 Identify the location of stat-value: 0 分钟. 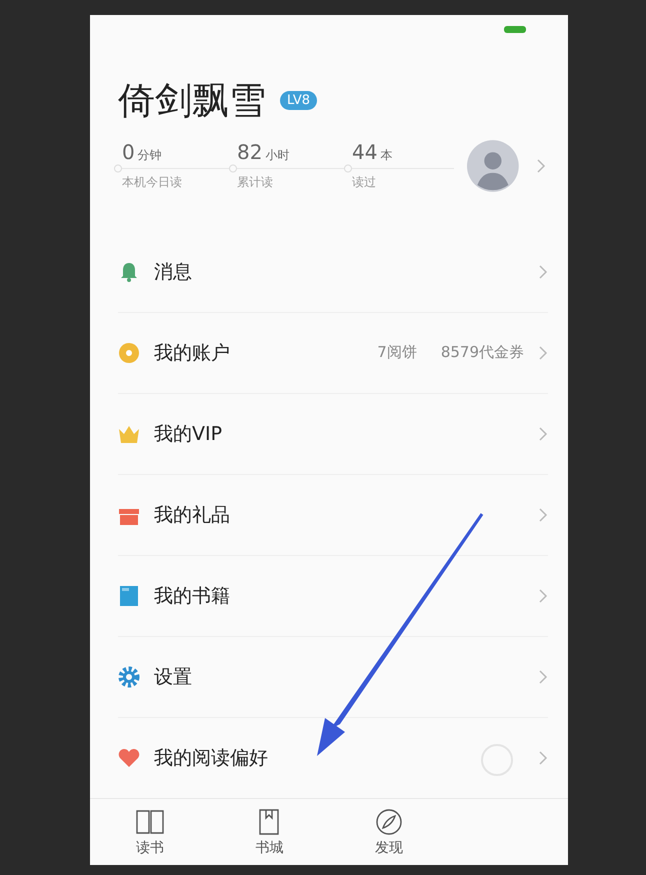
(142, 152).